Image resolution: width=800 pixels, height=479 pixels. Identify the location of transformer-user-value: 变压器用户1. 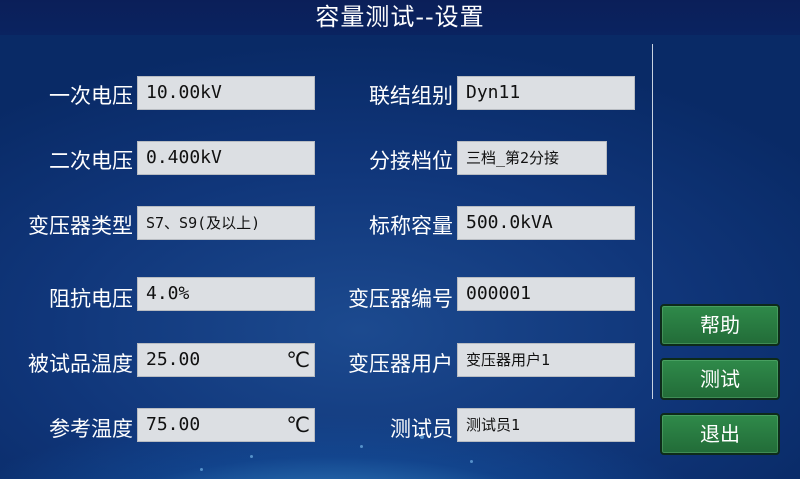
(508, 360).